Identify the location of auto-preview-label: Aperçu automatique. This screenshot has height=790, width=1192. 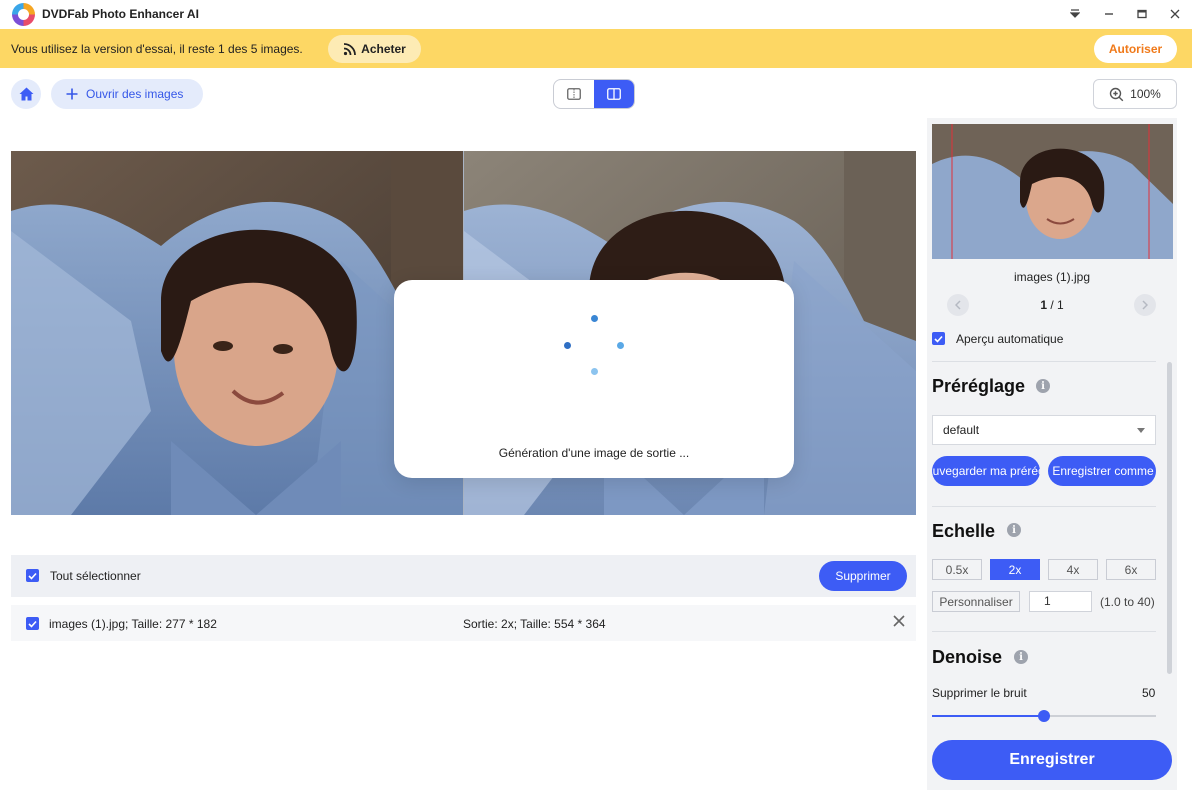
(1010, 339).